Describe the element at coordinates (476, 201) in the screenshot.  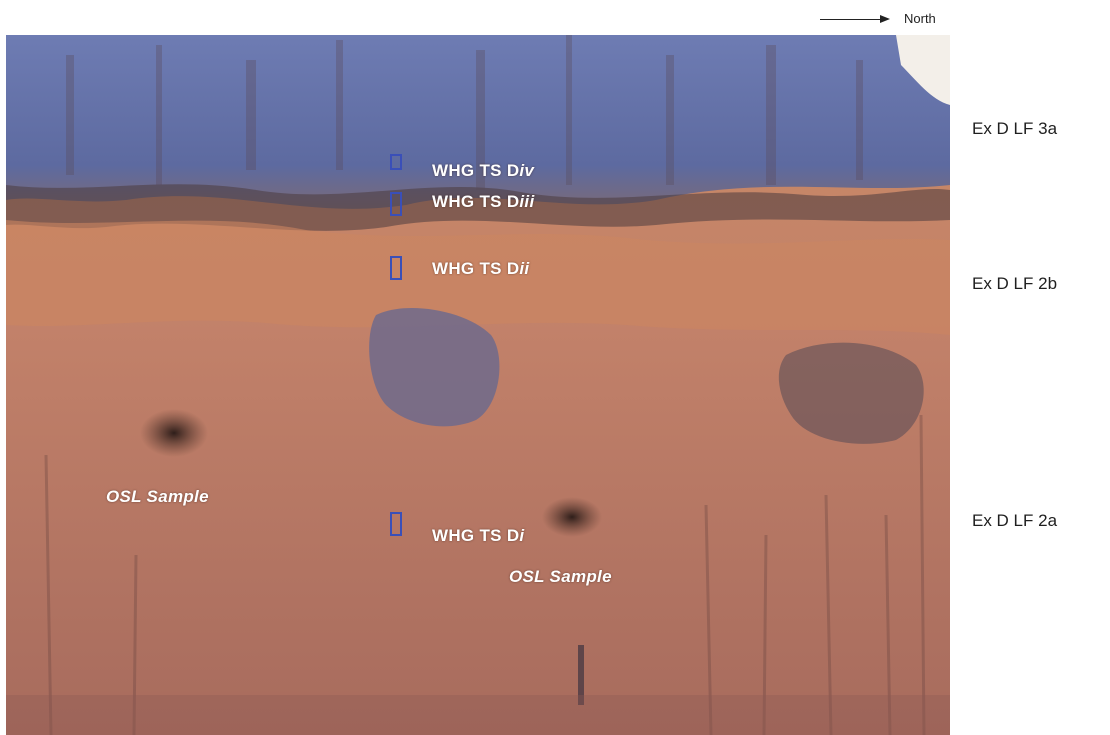
I see `label-d-iii-prefix: WHG TS D` at that location.